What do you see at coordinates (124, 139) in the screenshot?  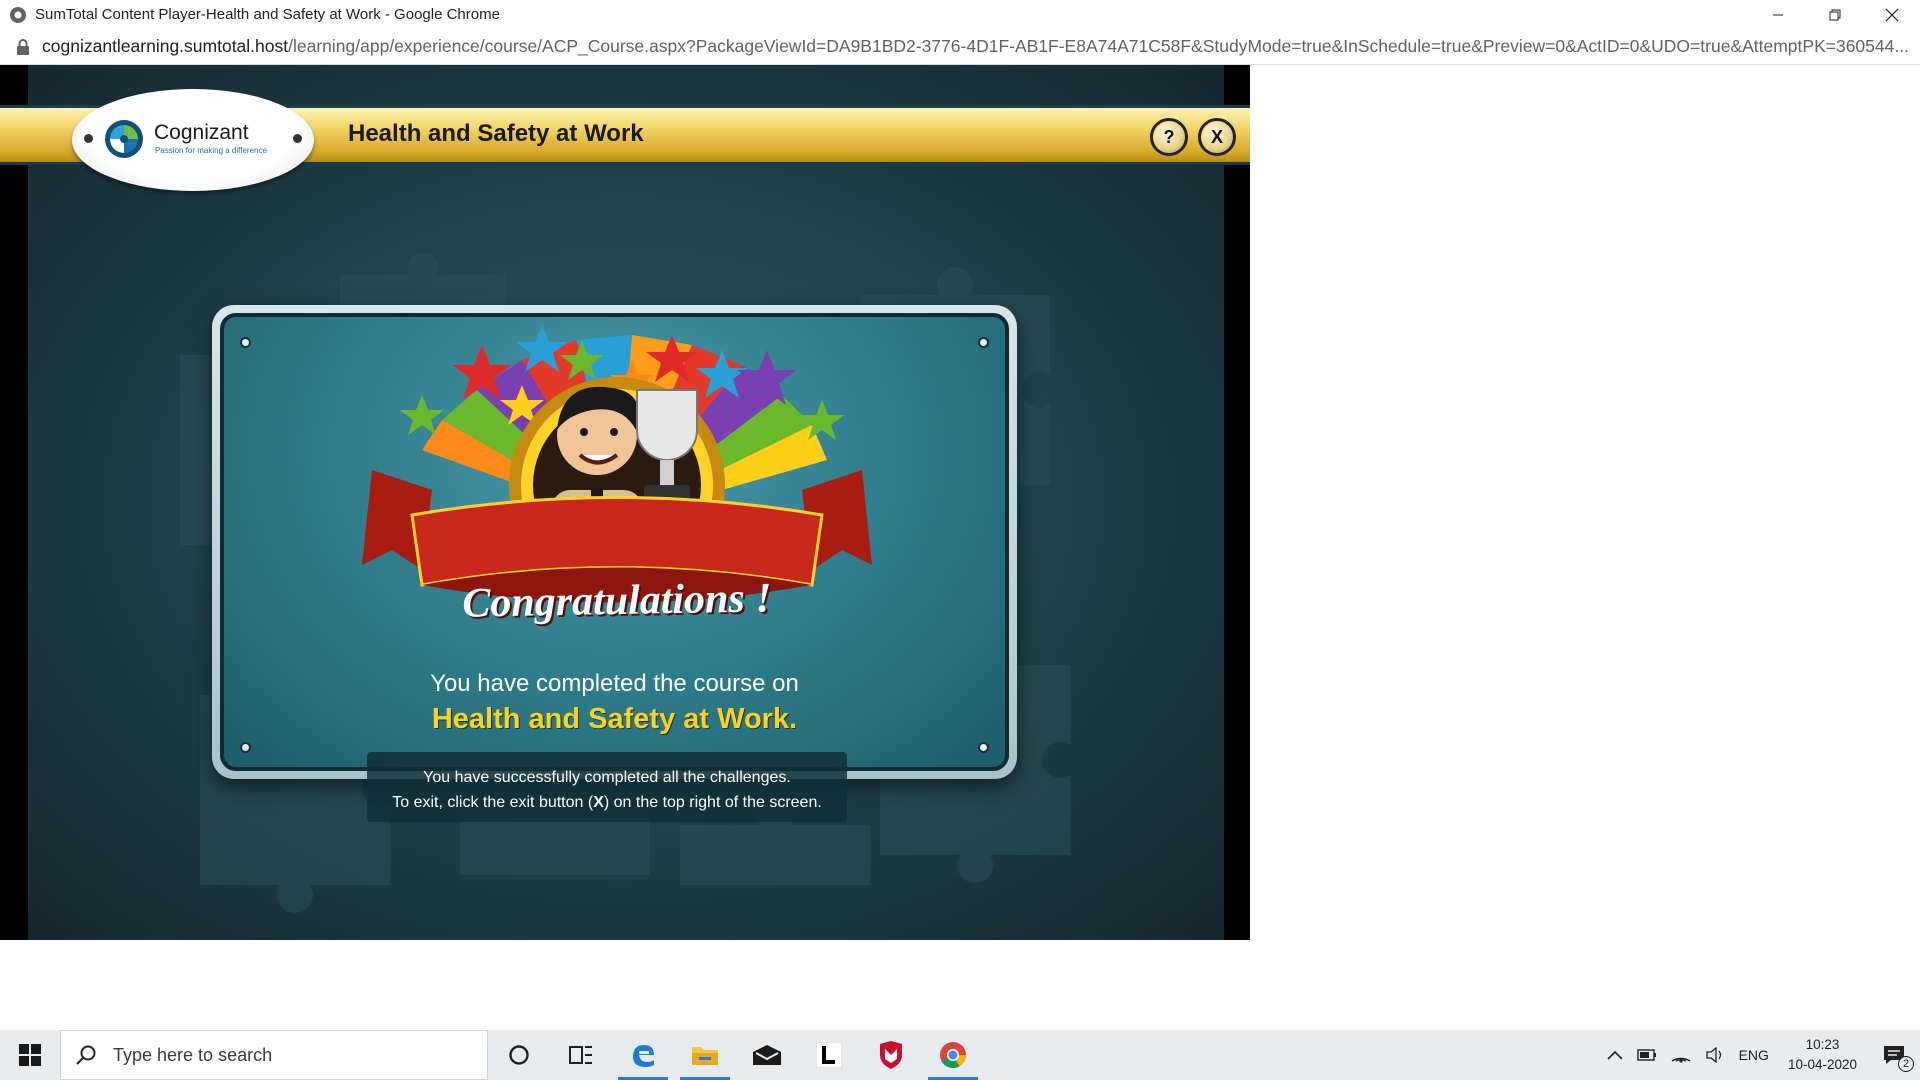 I see `cognizant-logo-icon` at bounding box center [124, 139].